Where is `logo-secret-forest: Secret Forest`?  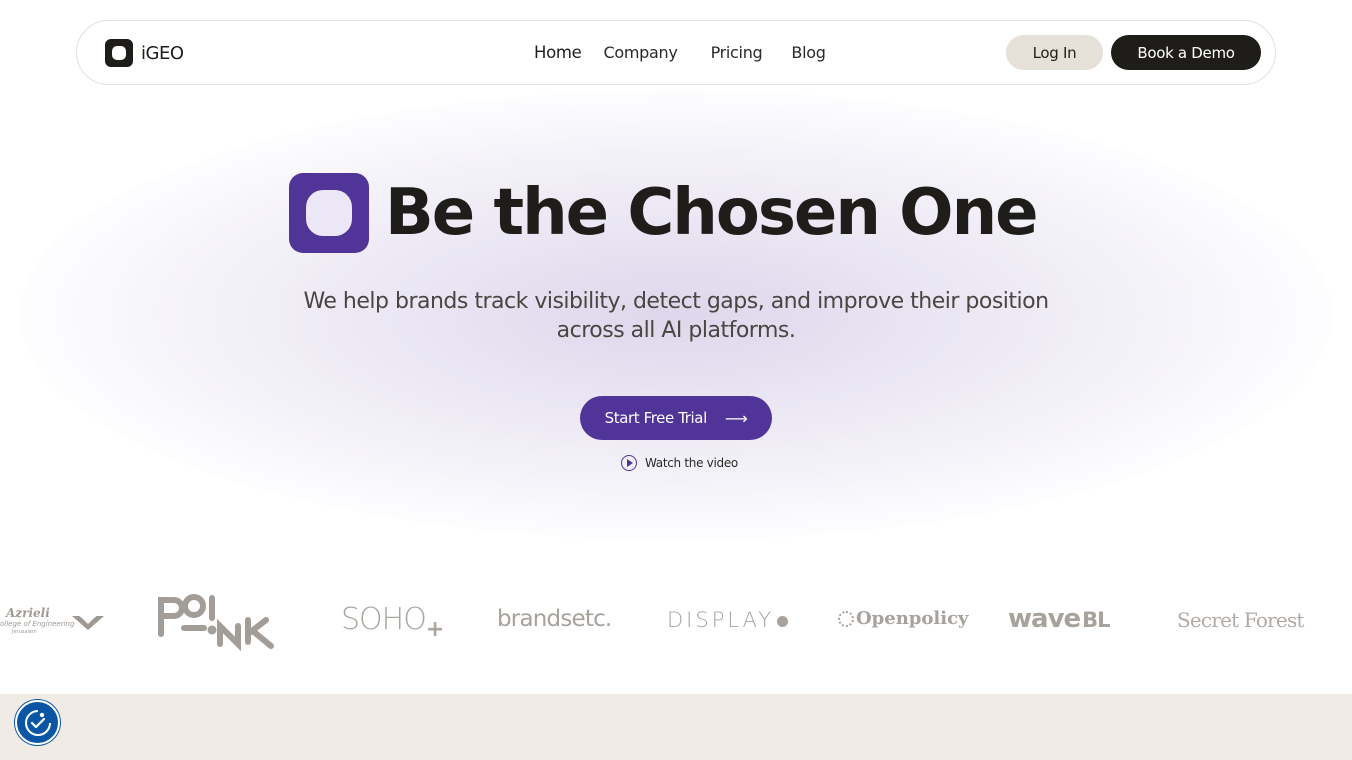 logo-secret-forest: Secret Forest is located at coordinates (1240, 620).